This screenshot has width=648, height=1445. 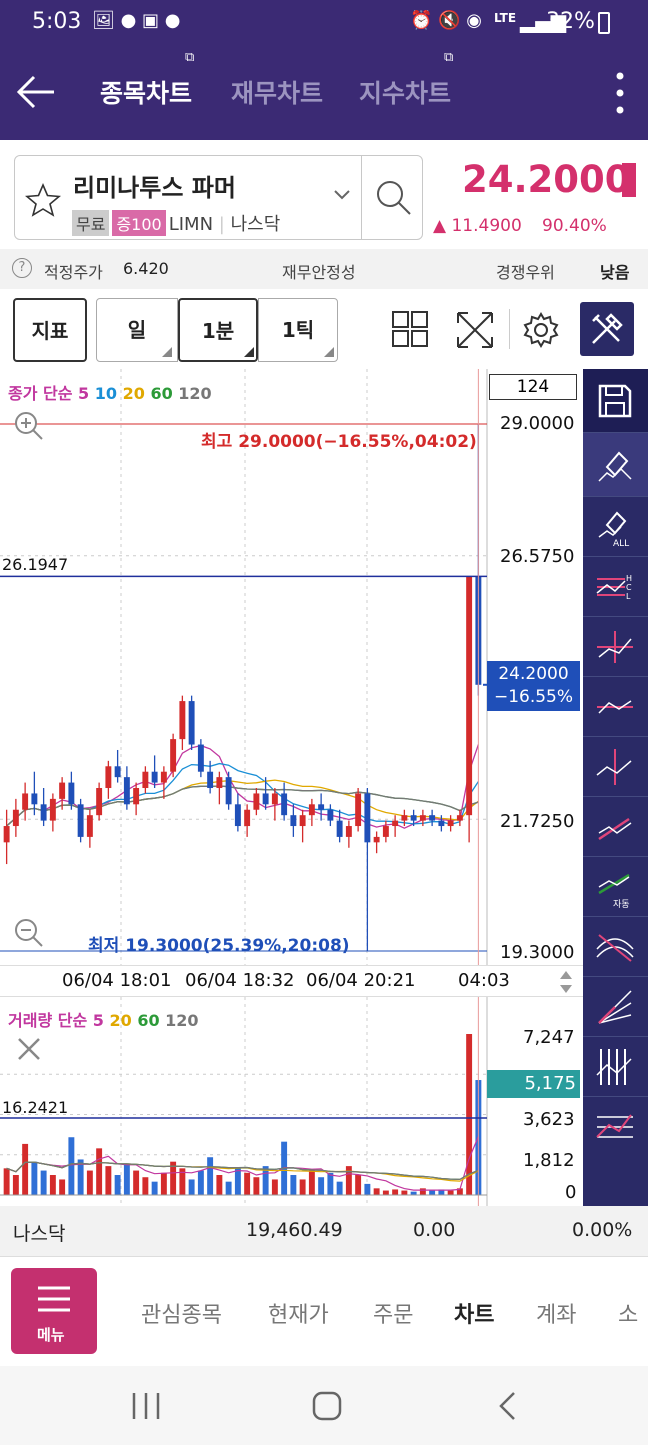 What do you see at coordinates (615, 1007) in the screenshot?
I see `fan-tool` at bounding box center [615, 1007].